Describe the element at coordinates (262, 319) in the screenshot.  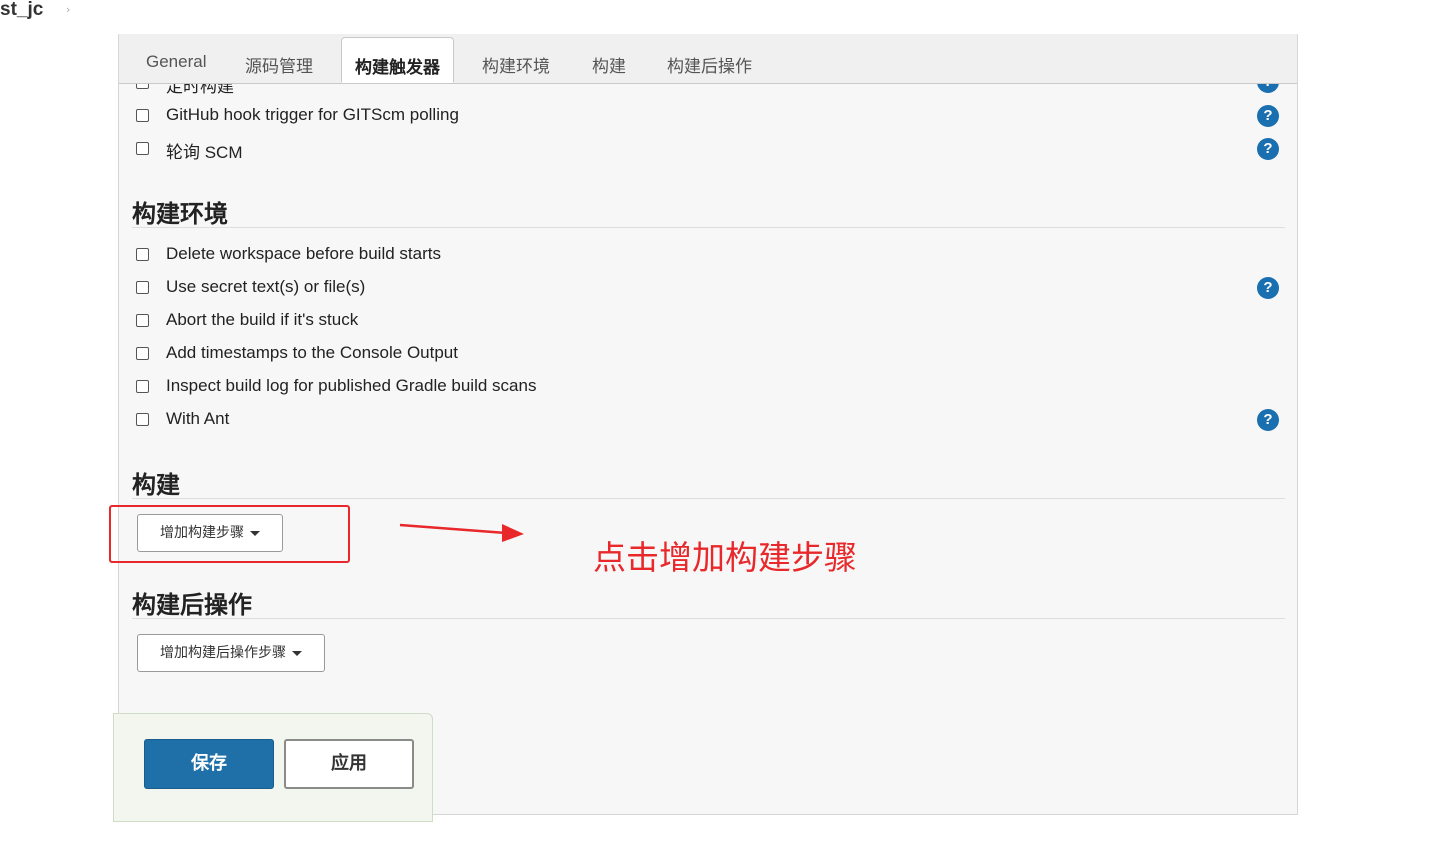
I see `env-label-abort-stuck: Abort the build if it's stuck` at that location.